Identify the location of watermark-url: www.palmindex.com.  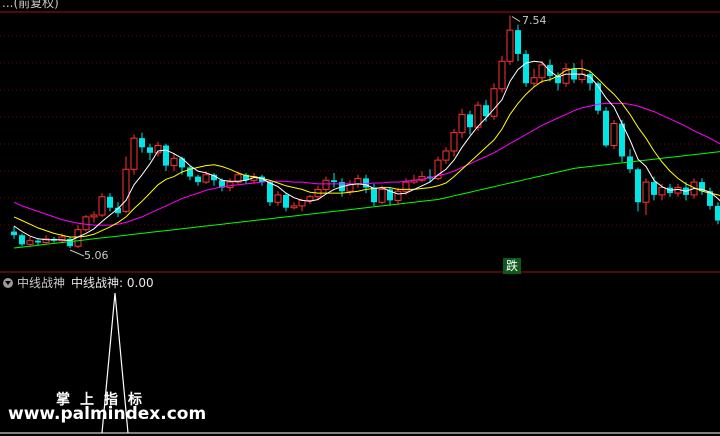
(107, 414).